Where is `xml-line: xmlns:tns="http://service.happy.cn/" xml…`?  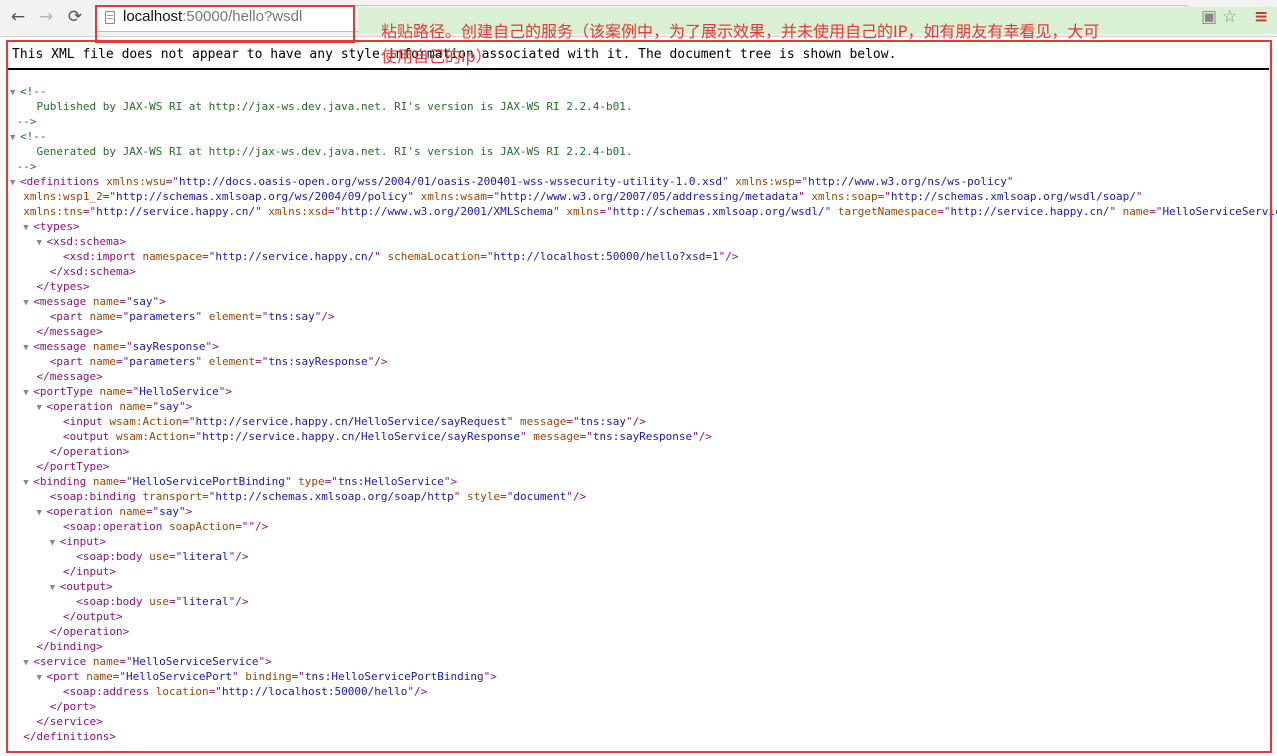
xml-line: xmlns:tns="http://service.happy.cn/" xml… is located at coordinates (643, 211).